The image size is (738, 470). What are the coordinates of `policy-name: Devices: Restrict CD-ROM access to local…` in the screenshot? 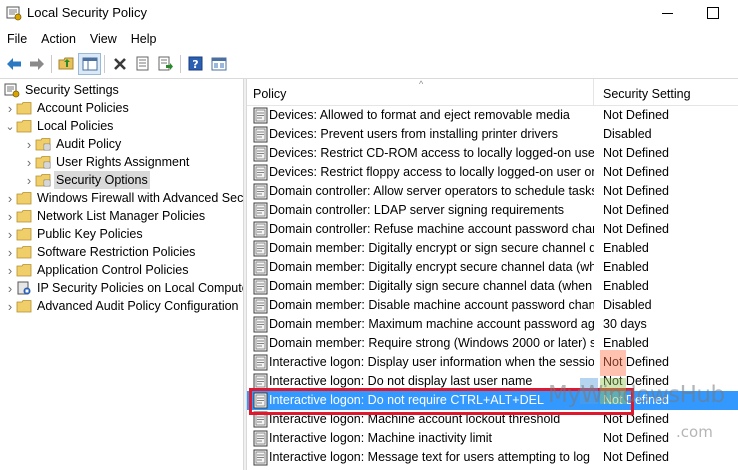 It's located at (431, 153).